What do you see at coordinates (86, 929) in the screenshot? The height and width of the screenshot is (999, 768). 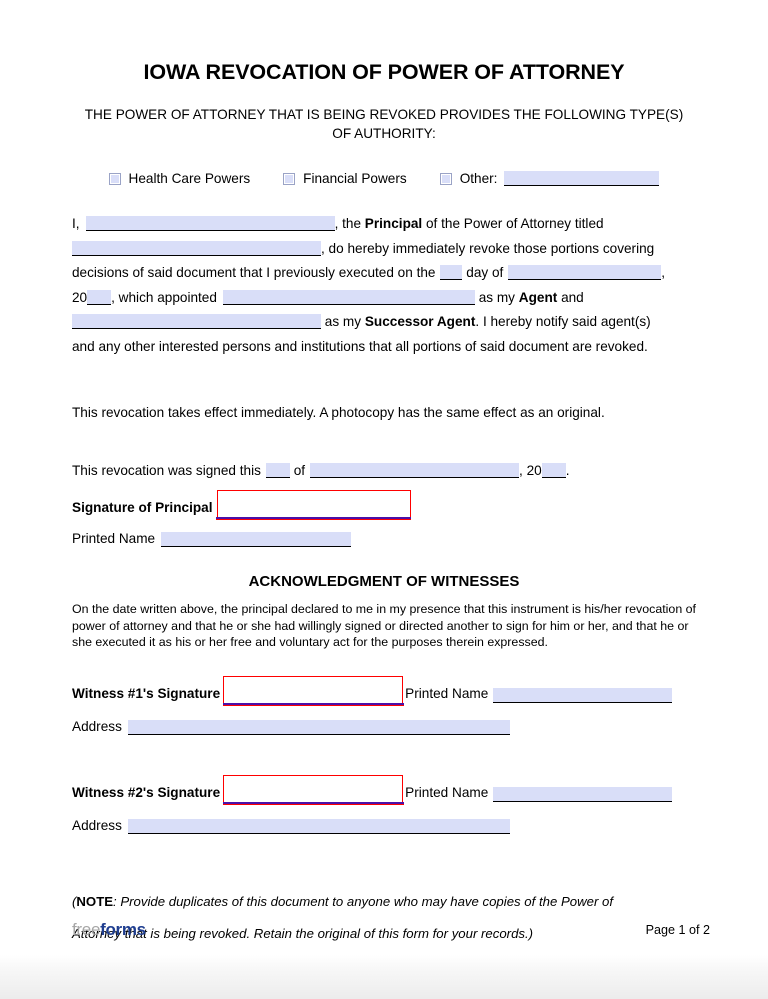 I see `logo-text-free: free` at bounding box center [86, 929].